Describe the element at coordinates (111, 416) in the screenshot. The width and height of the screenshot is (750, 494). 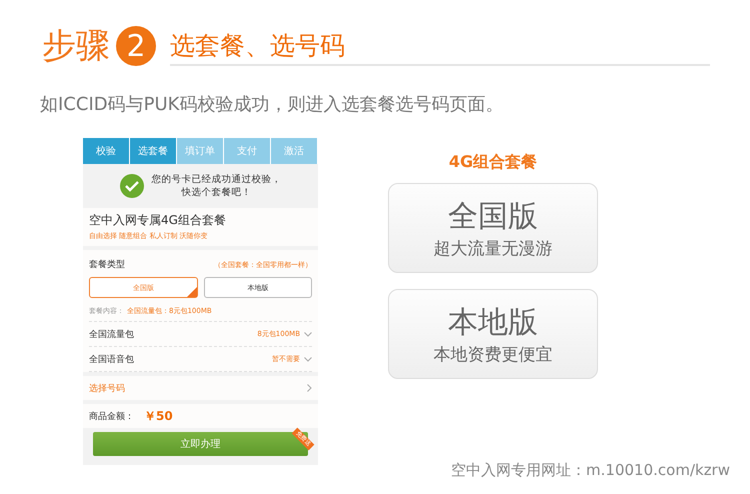
I see `price-label: 商品金额：` at that location.